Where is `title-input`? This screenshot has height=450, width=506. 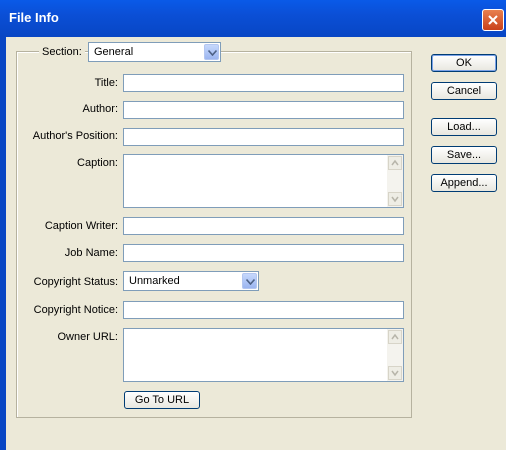 title-input is located at coordinates (263, 83).